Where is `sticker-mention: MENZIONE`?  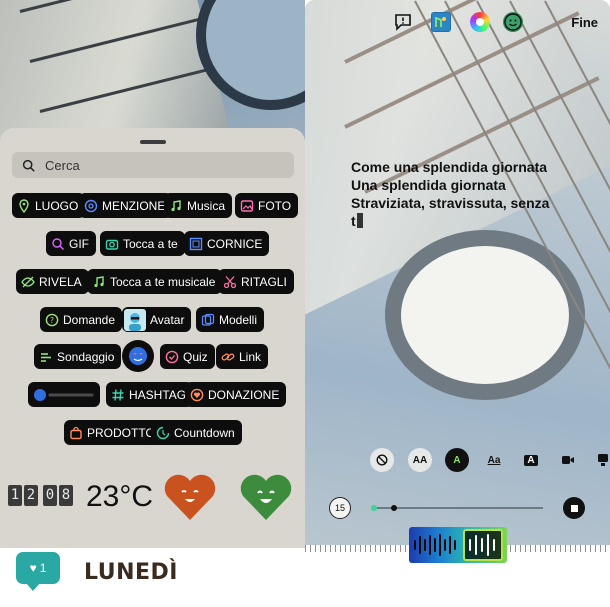
sticker-mention: MENZIONE is located at coordinates (126, 205).